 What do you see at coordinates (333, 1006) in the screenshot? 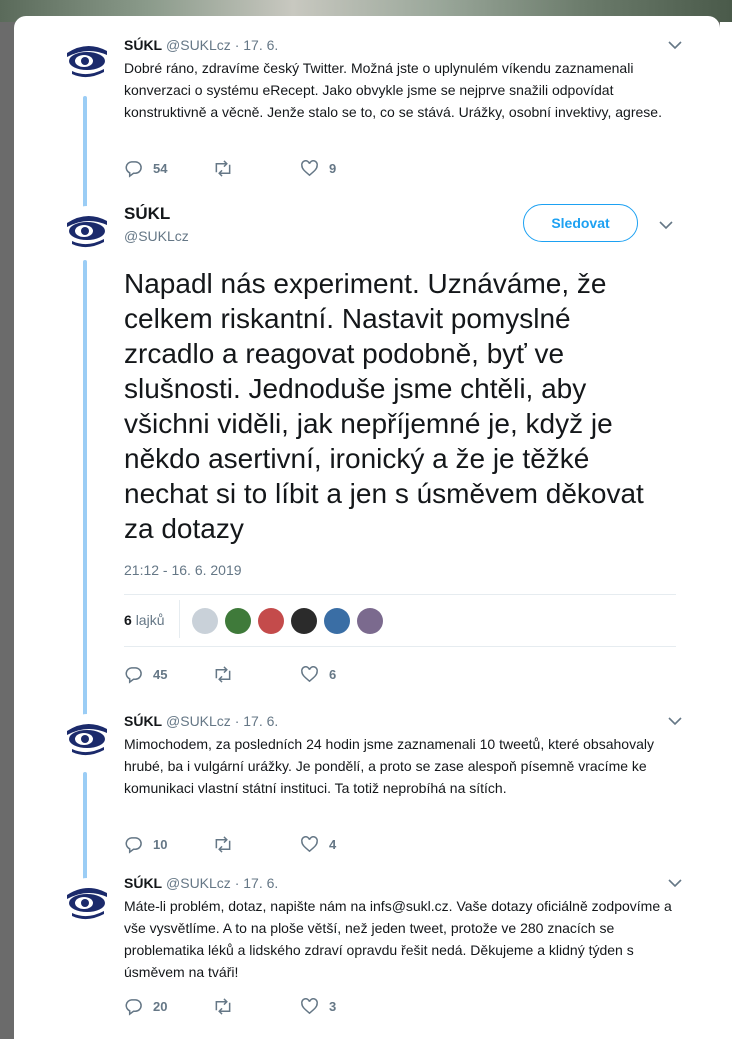
I see `like-count: 3` at bounding box center [333, 1006].